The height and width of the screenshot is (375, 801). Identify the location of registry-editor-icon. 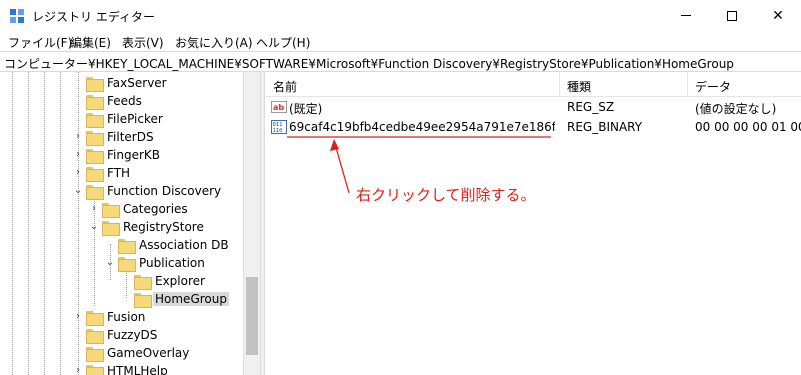
(17, 16).